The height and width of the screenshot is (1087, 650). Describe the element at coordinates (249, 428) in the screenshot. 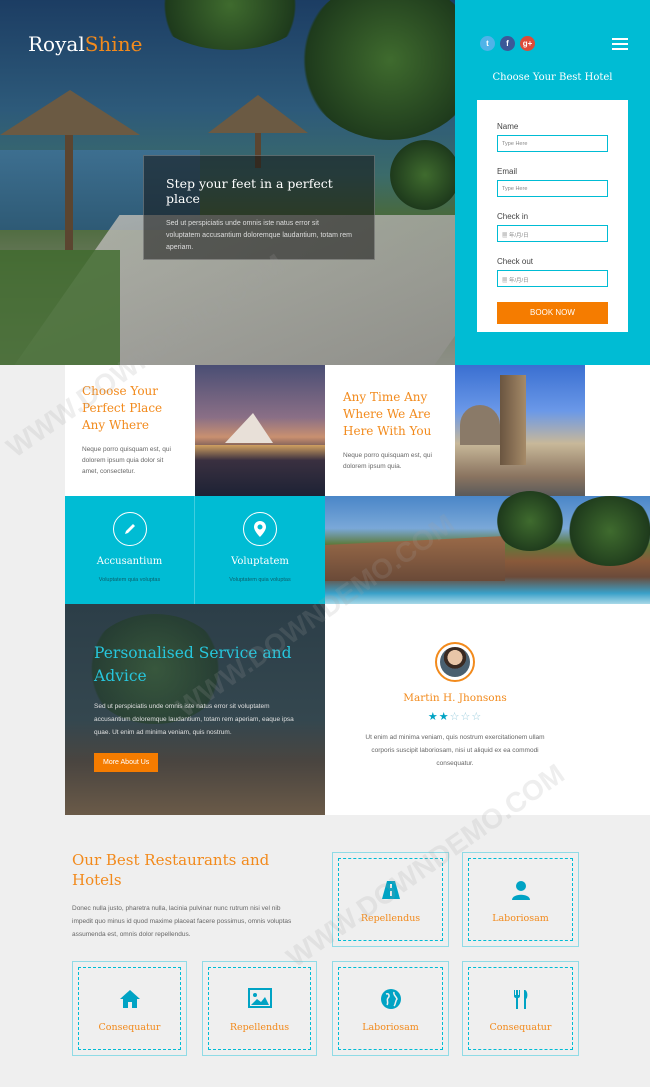

I see `opera-shell-shape` at that location.